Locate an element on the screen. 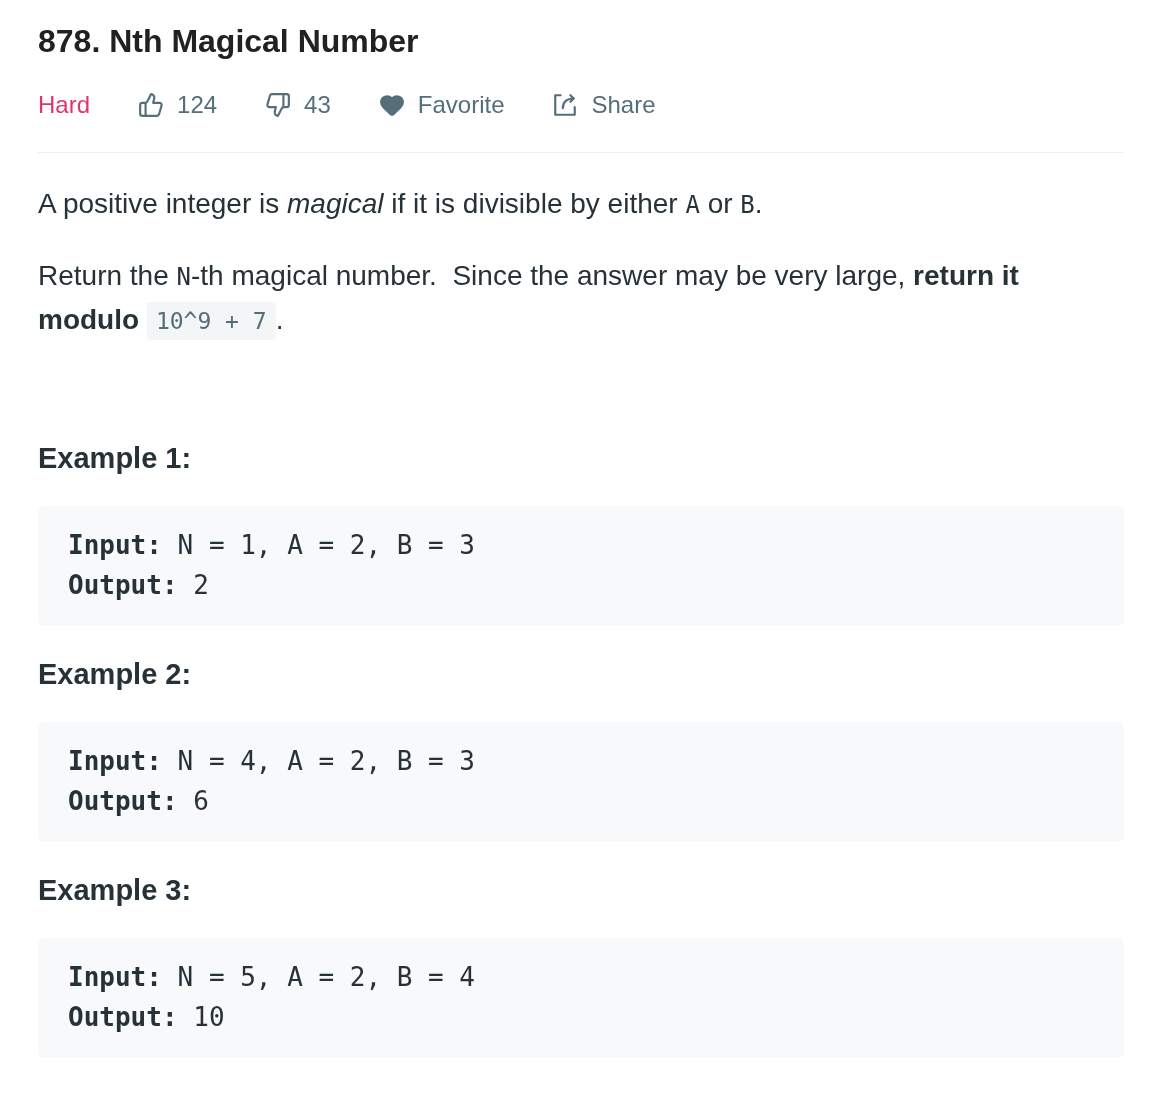 This screenshot has width=1162, height=1102. description-paragraph: Return the N-th magical number. Since the answer may be very large, return it modulo 10^9 + 7 . is located at coordinates (581, 298).